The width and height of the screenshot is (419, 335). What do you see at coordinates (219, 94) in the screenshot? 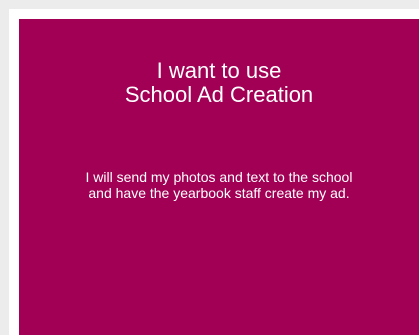
I see `option-card-title-line-2: School Ad Creation` at bounding box center [219, 94].